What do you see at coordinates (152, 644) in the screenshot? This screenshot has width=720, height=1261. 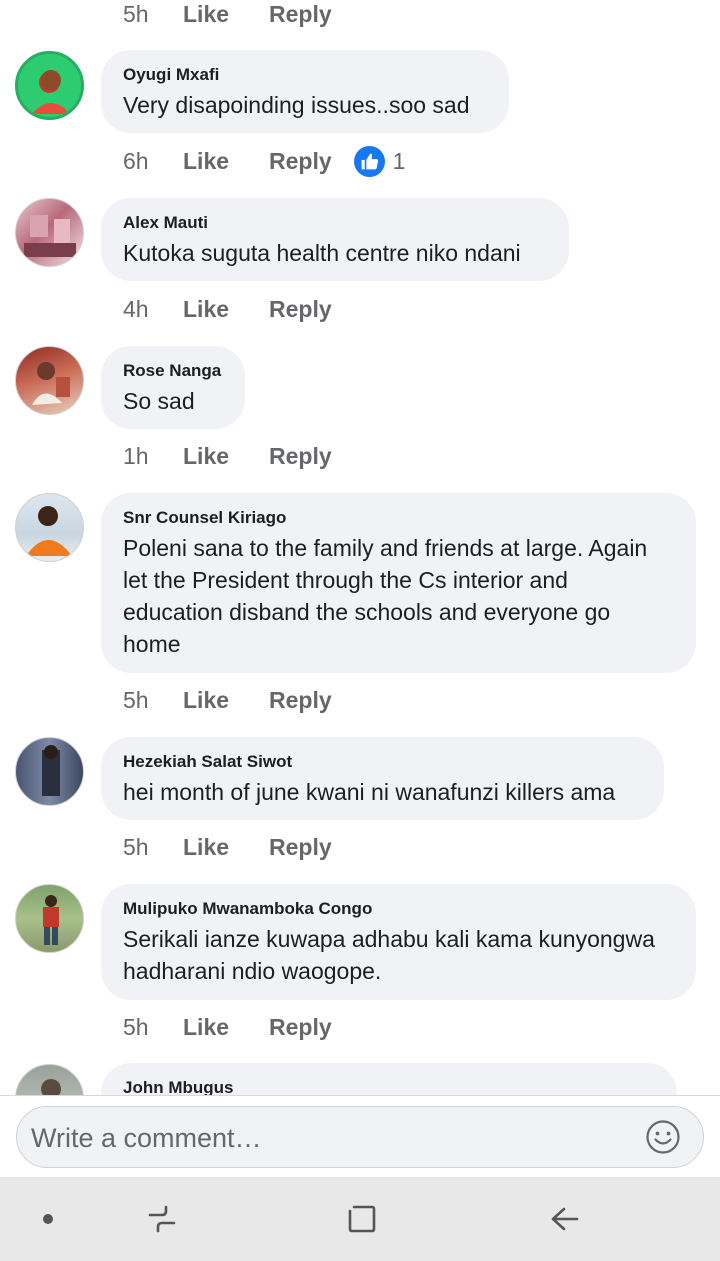 I see `comment-text-line: home` at bounding box center [152, 644].